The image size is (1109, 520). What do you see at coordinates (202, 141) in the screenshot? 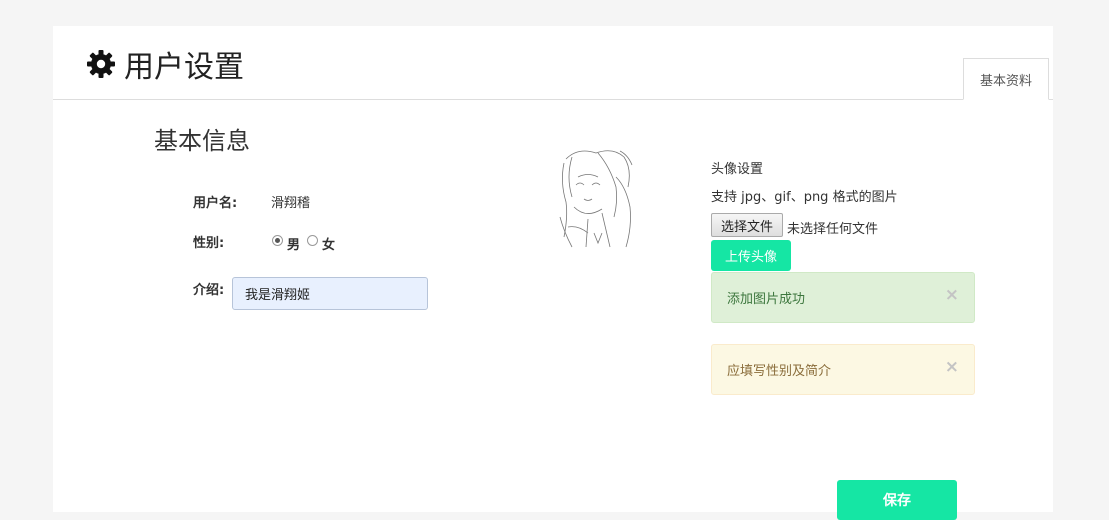
I see `section-title: 基本信息` at bounding box center [202, 141].